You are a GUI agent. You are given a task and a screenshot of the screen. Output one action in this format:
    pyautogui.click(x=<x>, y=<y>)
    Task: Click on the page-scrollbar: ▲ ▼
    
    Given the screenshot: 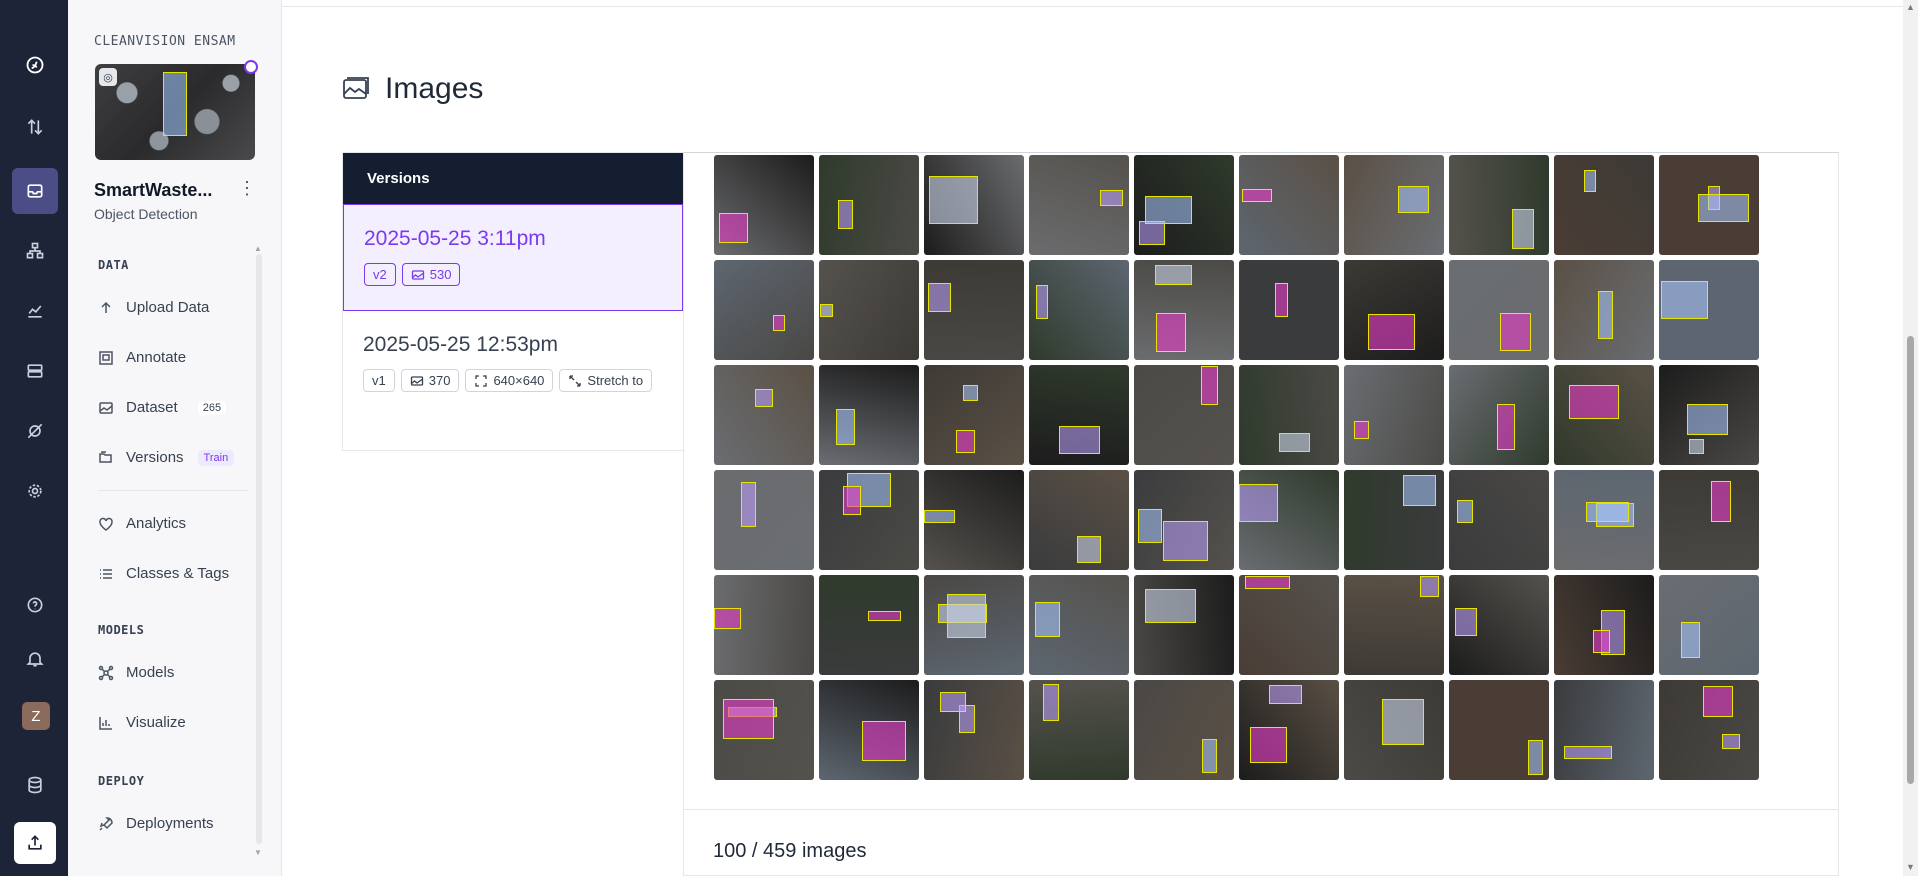 What is the action you would take?
    pyautogui.click(x=1910, y=438)
    